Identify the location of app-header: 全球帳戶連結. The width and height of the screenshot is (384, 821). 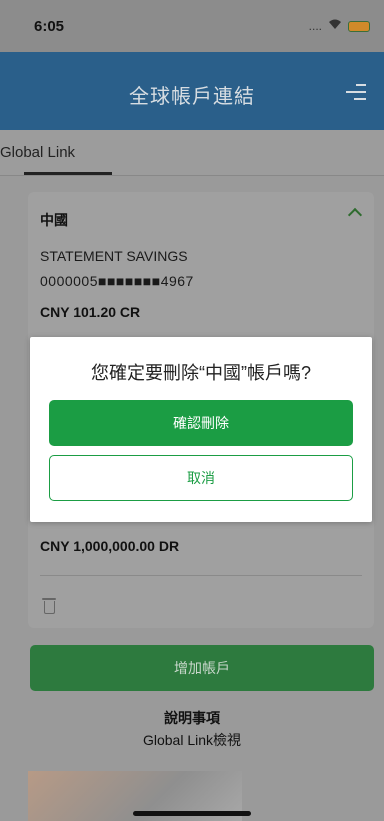
(192, 91).